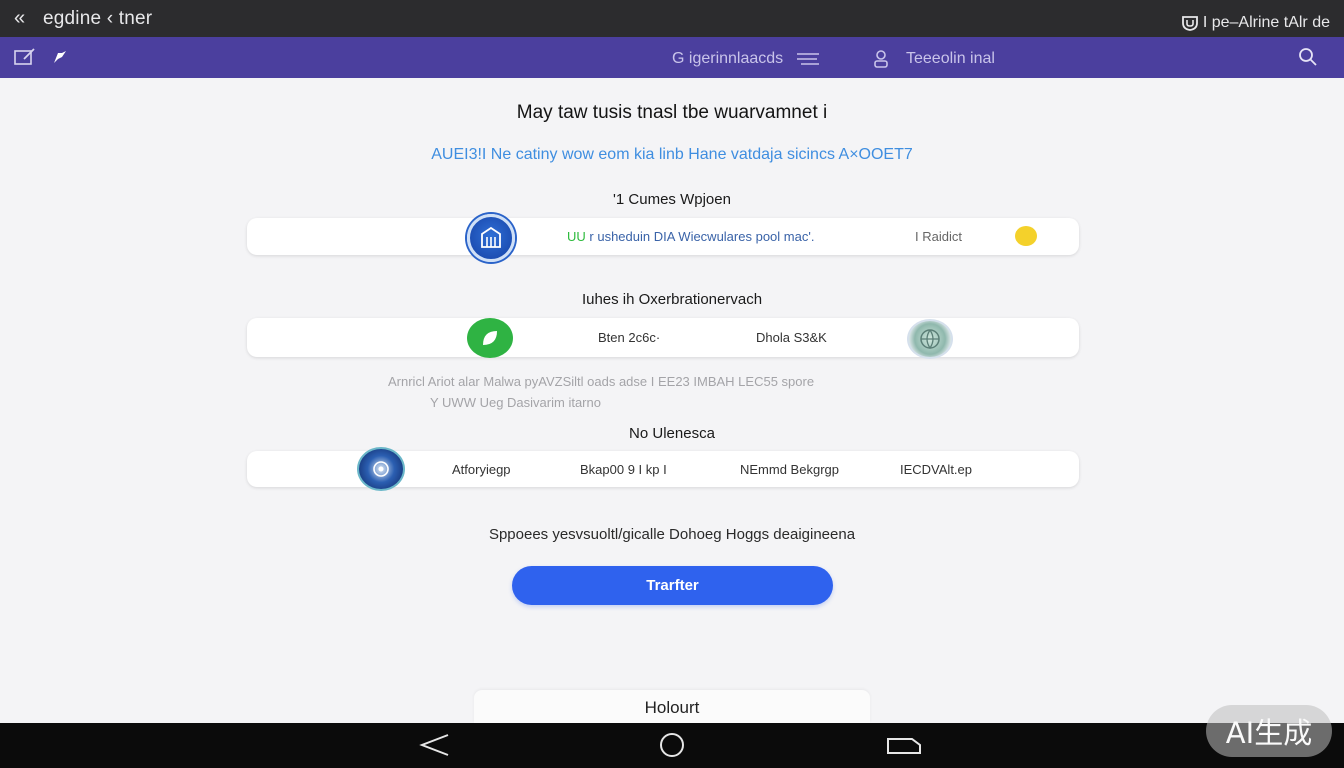 The image size is (1344, 768). Describe the element at coordinates (672, 199) in the screenshot. I see `section1-title: '1 Cumes Wpjoen` at that location.